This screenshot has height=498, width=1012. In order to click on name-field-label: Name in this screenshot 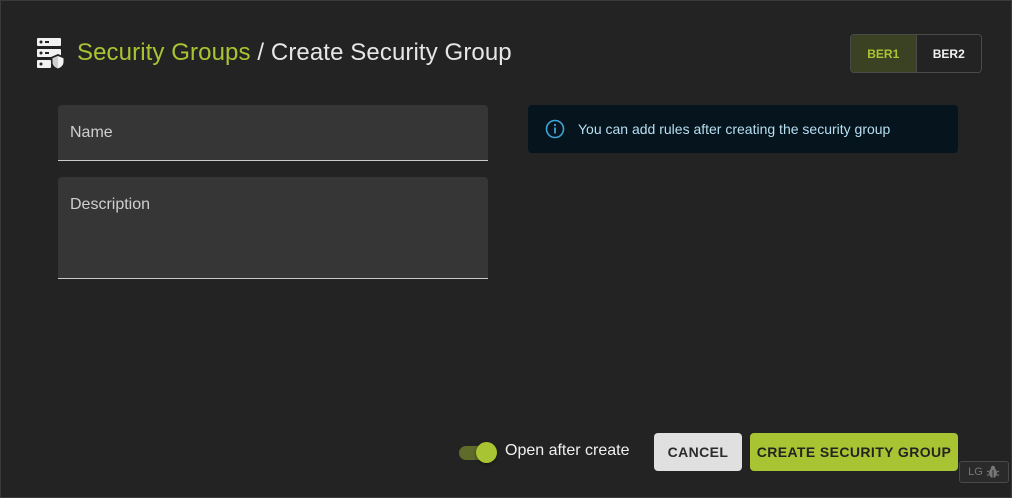, I will do `click(91, 132)`.